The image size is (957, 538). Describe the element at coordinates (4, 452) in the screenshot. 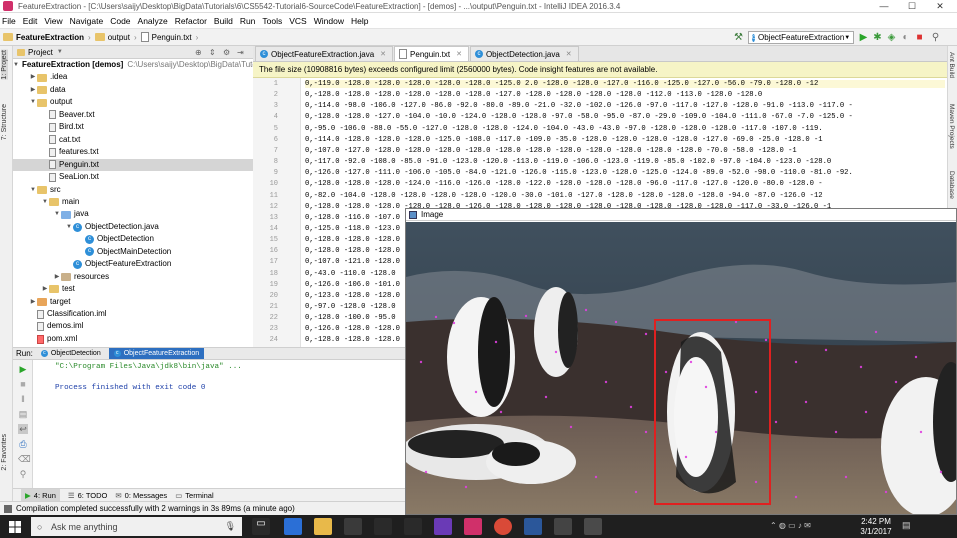

I see `favorites-tool-tab: 2: Favorites` at that location.